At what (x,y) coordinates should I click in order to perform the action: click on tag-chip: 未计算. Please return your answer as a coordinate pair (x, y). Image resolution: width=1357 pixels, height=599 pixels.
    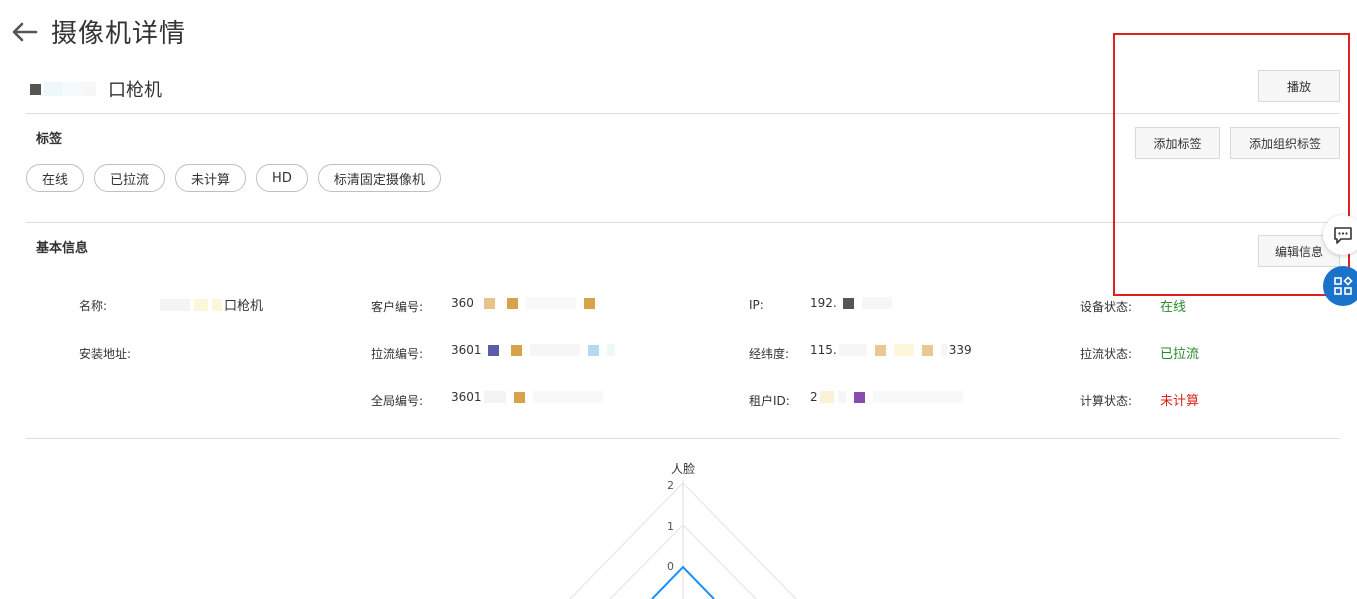
    Looking at the image, I should click on (211, 178).